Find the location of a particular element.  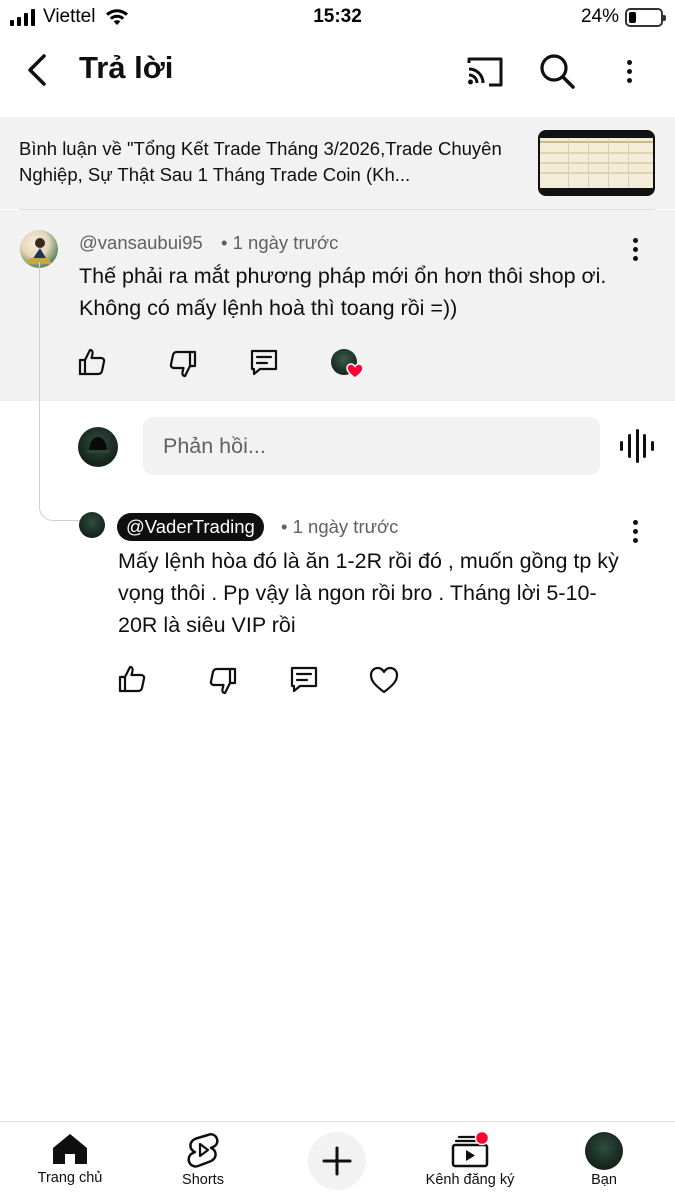

cast-button is located at coordinates (485, 71).